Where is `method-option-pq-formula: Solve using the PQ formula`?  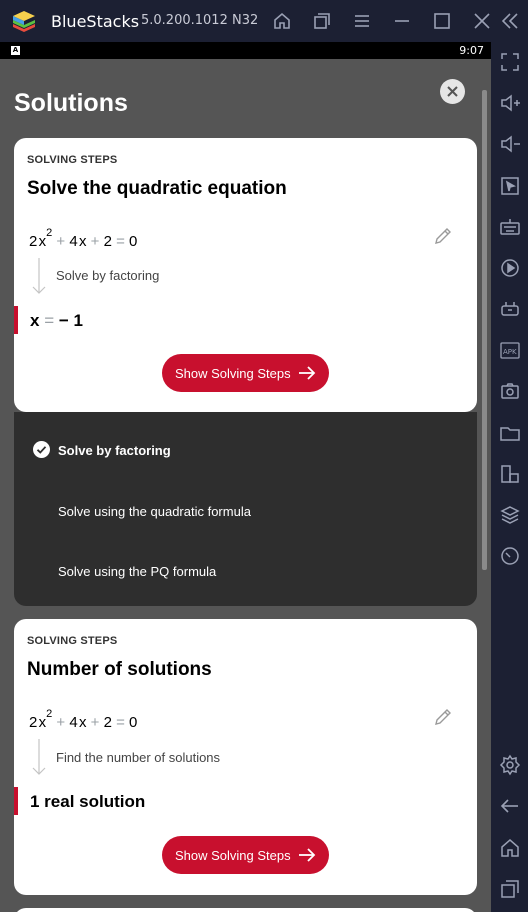
method-option-pq-formula: Solve using the PQ formula is located at coordinates (137, 571).